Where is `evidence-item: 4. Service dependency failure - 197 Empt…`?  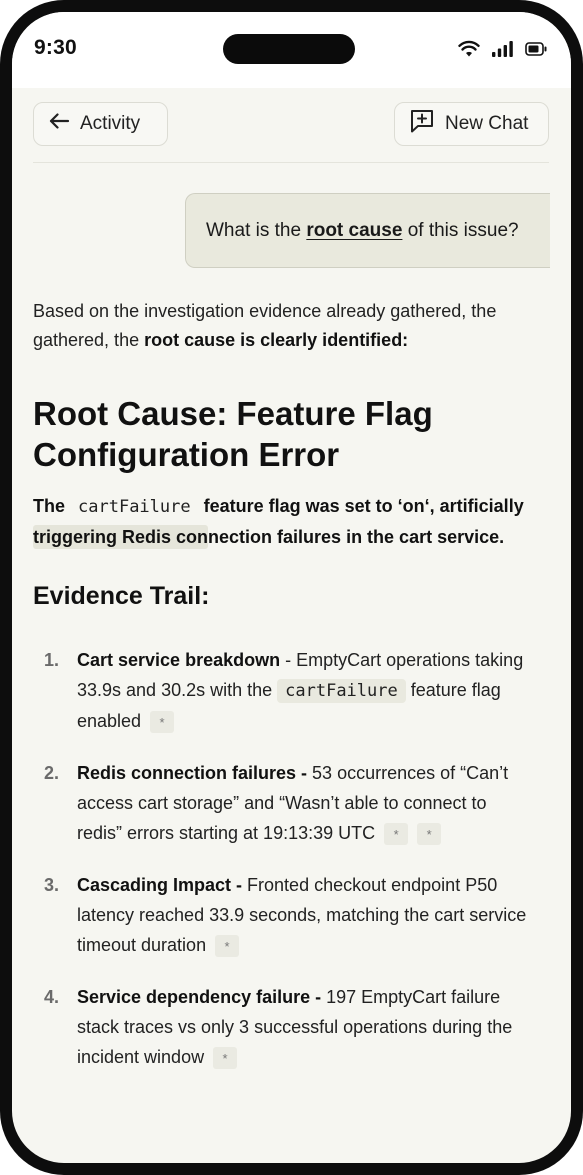
evidence-item: 4. Service dependency failure - 197 Empt… is located at coordinates (292, 1027).